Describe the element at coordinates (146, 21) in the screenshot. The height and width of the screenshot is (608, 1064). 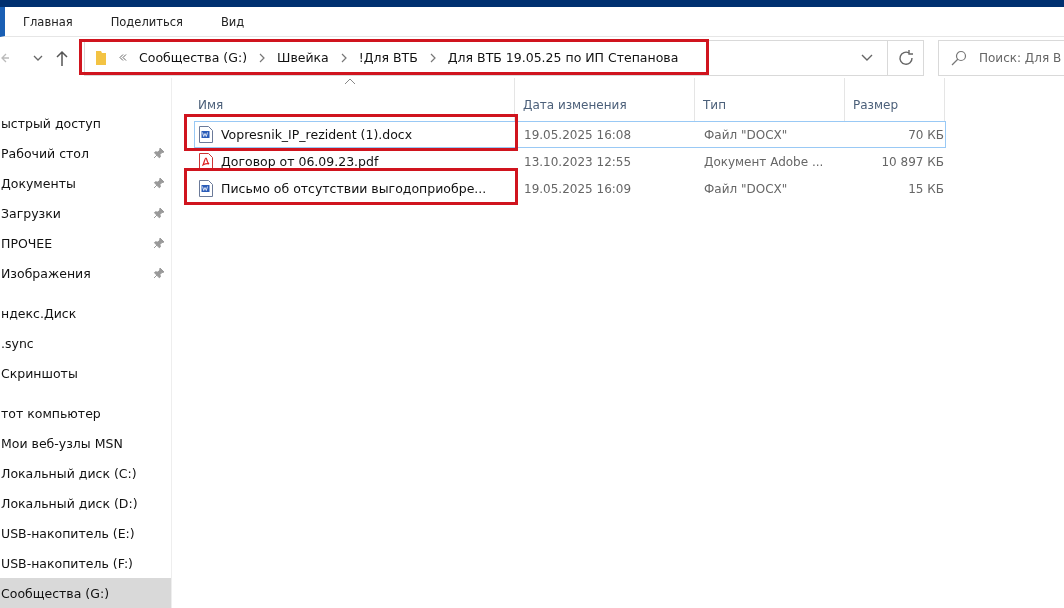
I see `ribbon-tab: Поделиться` at that location.